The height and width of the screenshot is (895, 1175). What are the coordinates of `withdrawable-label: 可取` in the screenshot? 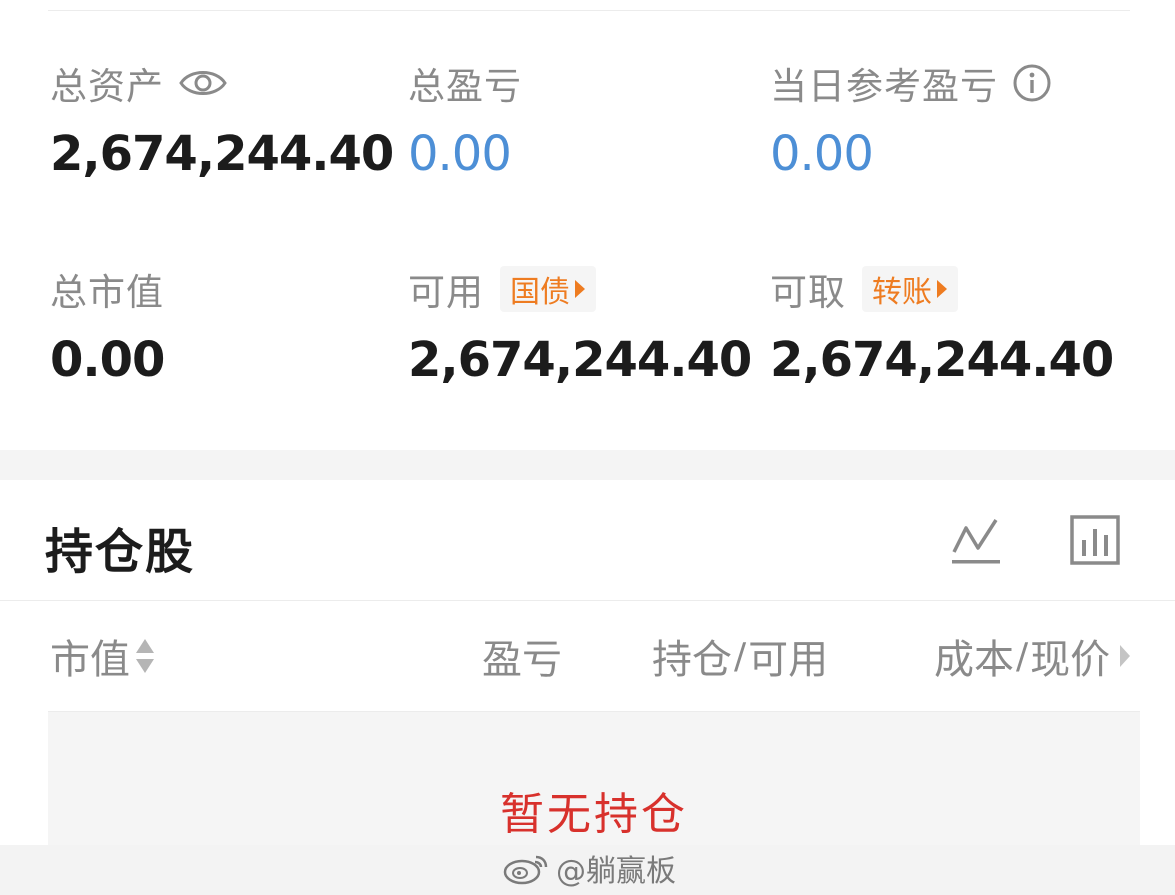 It's located at (808, 292).